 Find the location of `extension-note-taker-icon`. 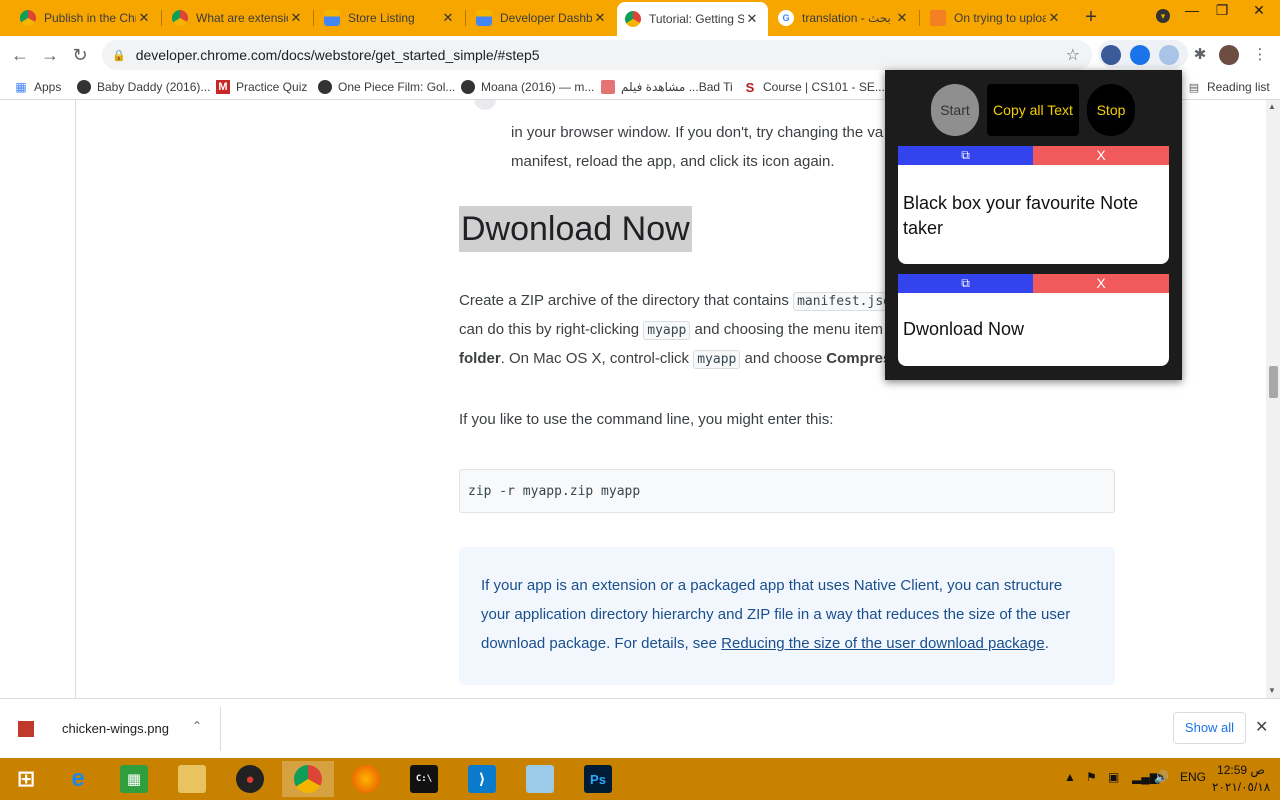

extension-note-taker-icon is located at coordinates (1169, 55).